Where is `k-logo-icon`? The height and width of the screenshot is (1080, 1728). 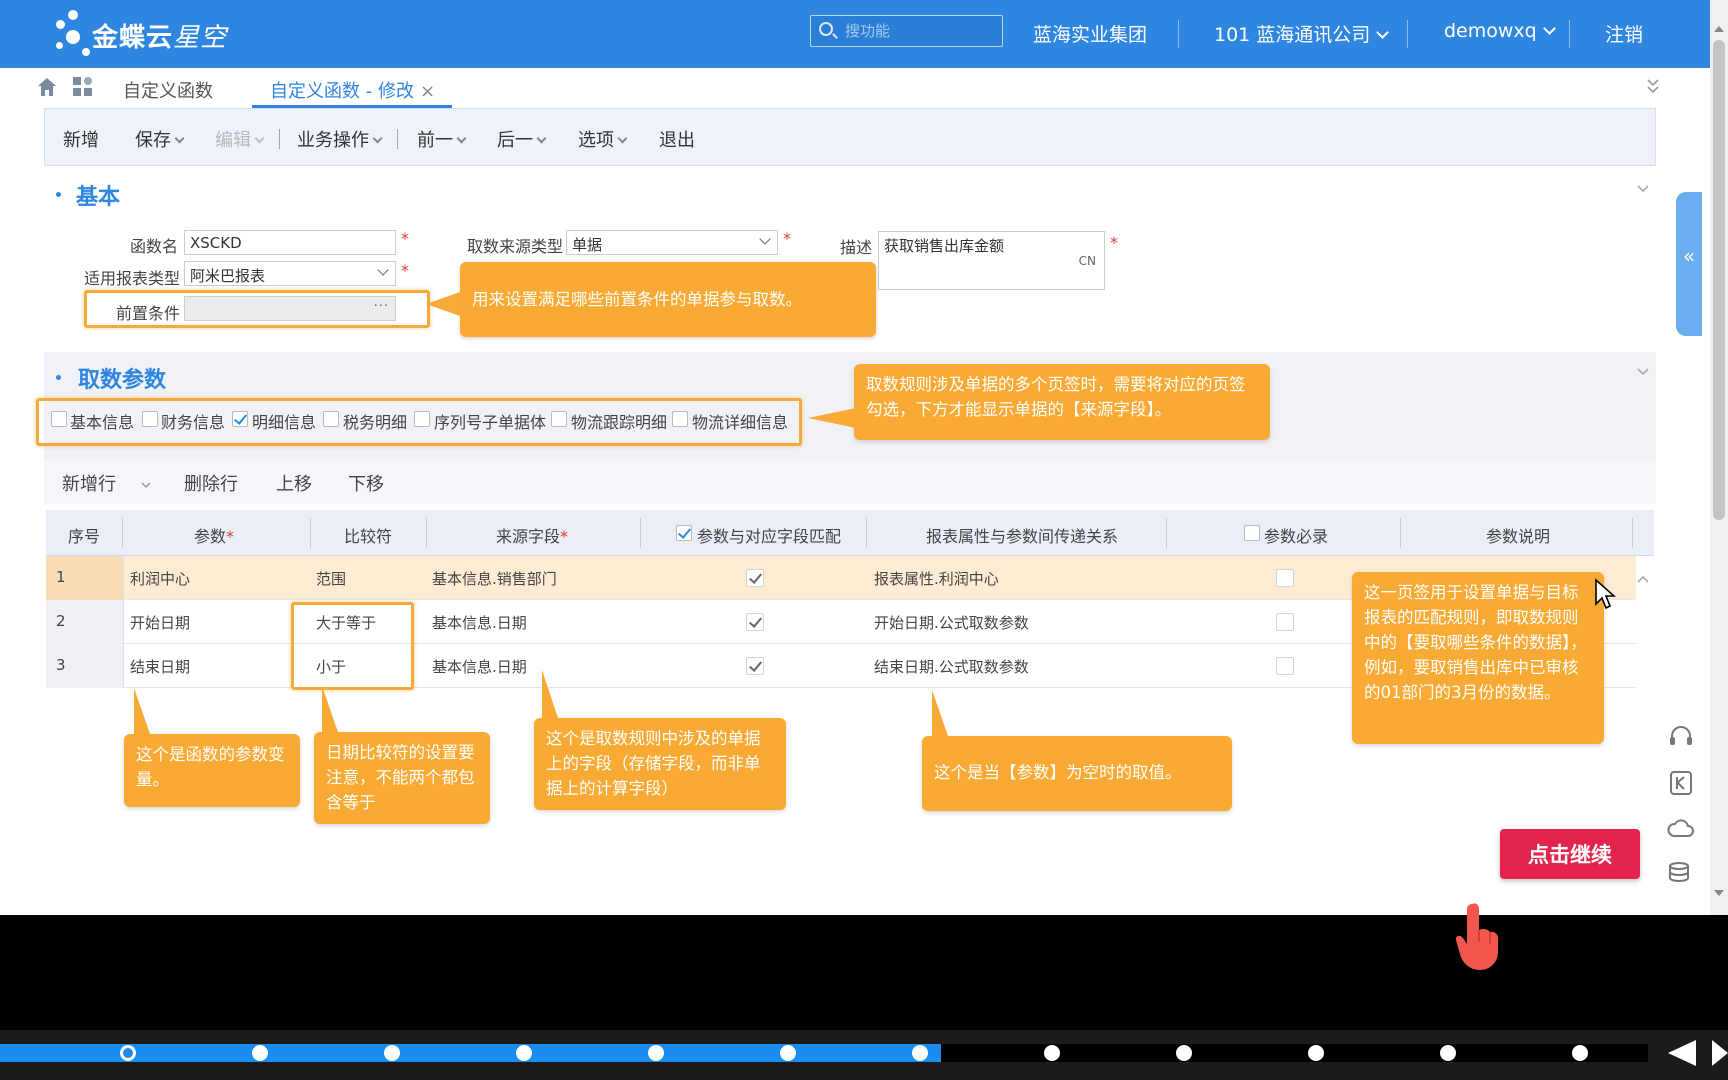
k-logo-icon is located at coordinates (1681, 783).